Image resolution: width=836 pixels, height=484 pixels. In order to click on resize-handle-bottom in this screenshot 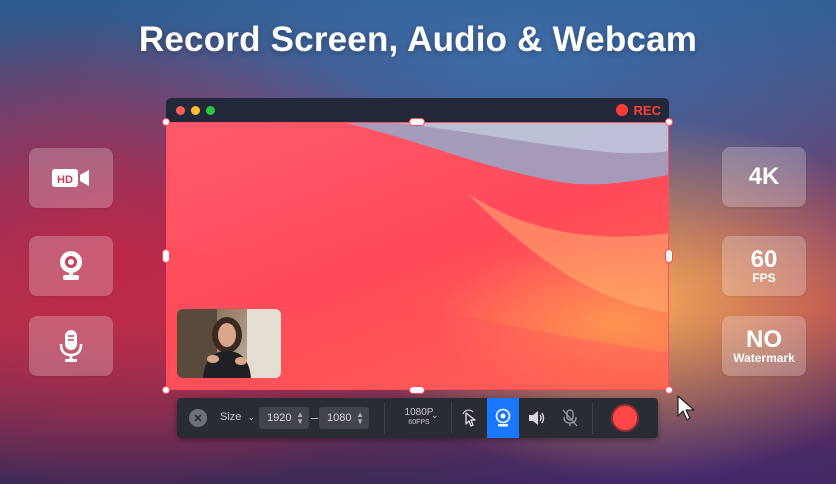, I will do `click(417, 390)`.